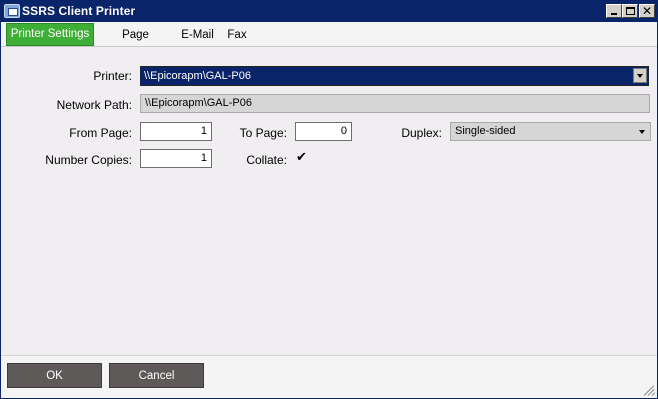 This screenshot has height=399, width=658. Describe the element at coordinates (156, 375) in the screenshot. I see `cancel-button: Cancel` at that location.